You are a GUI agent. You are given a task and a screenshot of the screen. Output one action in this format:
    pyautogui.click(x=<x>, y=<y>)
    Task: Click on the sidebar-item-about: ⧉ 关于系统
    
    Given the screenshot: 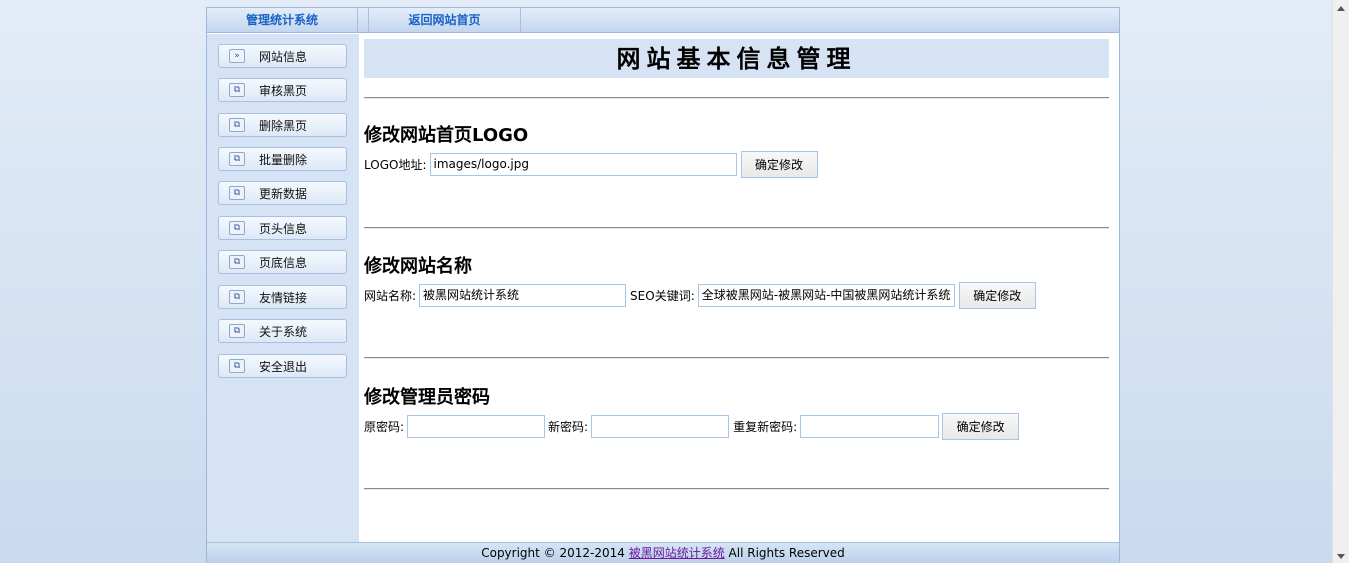 What is the action you would take?
    pyautogui.click(x=282, y=331)
    